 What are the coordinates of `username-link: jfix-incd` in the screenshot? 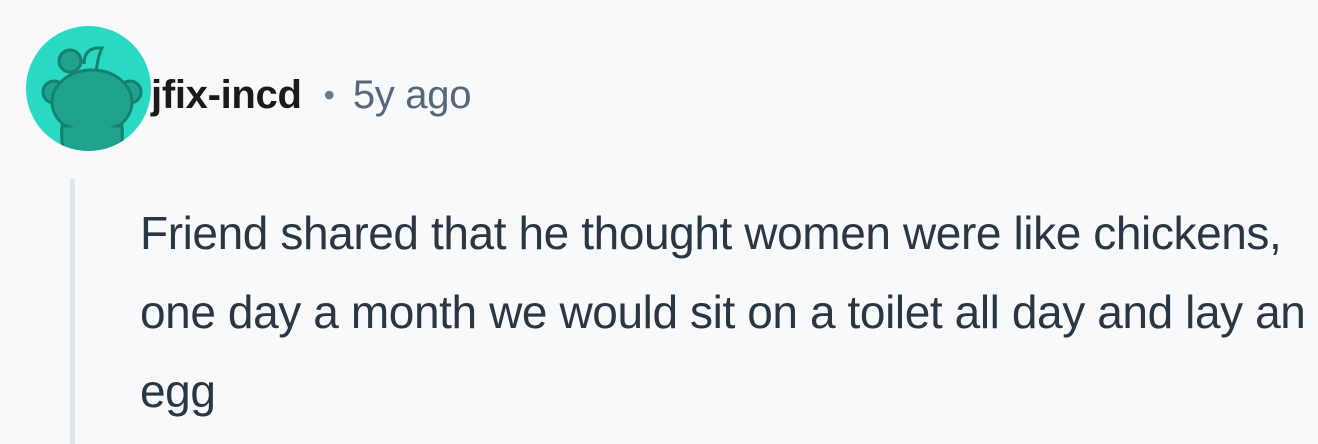 It's located at (226, 95).